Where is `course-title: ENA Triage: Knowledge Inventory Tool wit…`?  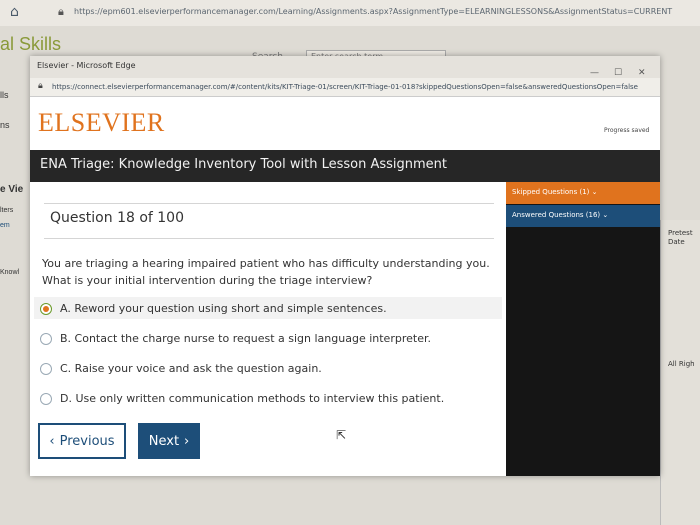 course-title: ENA Triage: Knowledge Inventory Tool wit… is located at coordinates (244, 164).